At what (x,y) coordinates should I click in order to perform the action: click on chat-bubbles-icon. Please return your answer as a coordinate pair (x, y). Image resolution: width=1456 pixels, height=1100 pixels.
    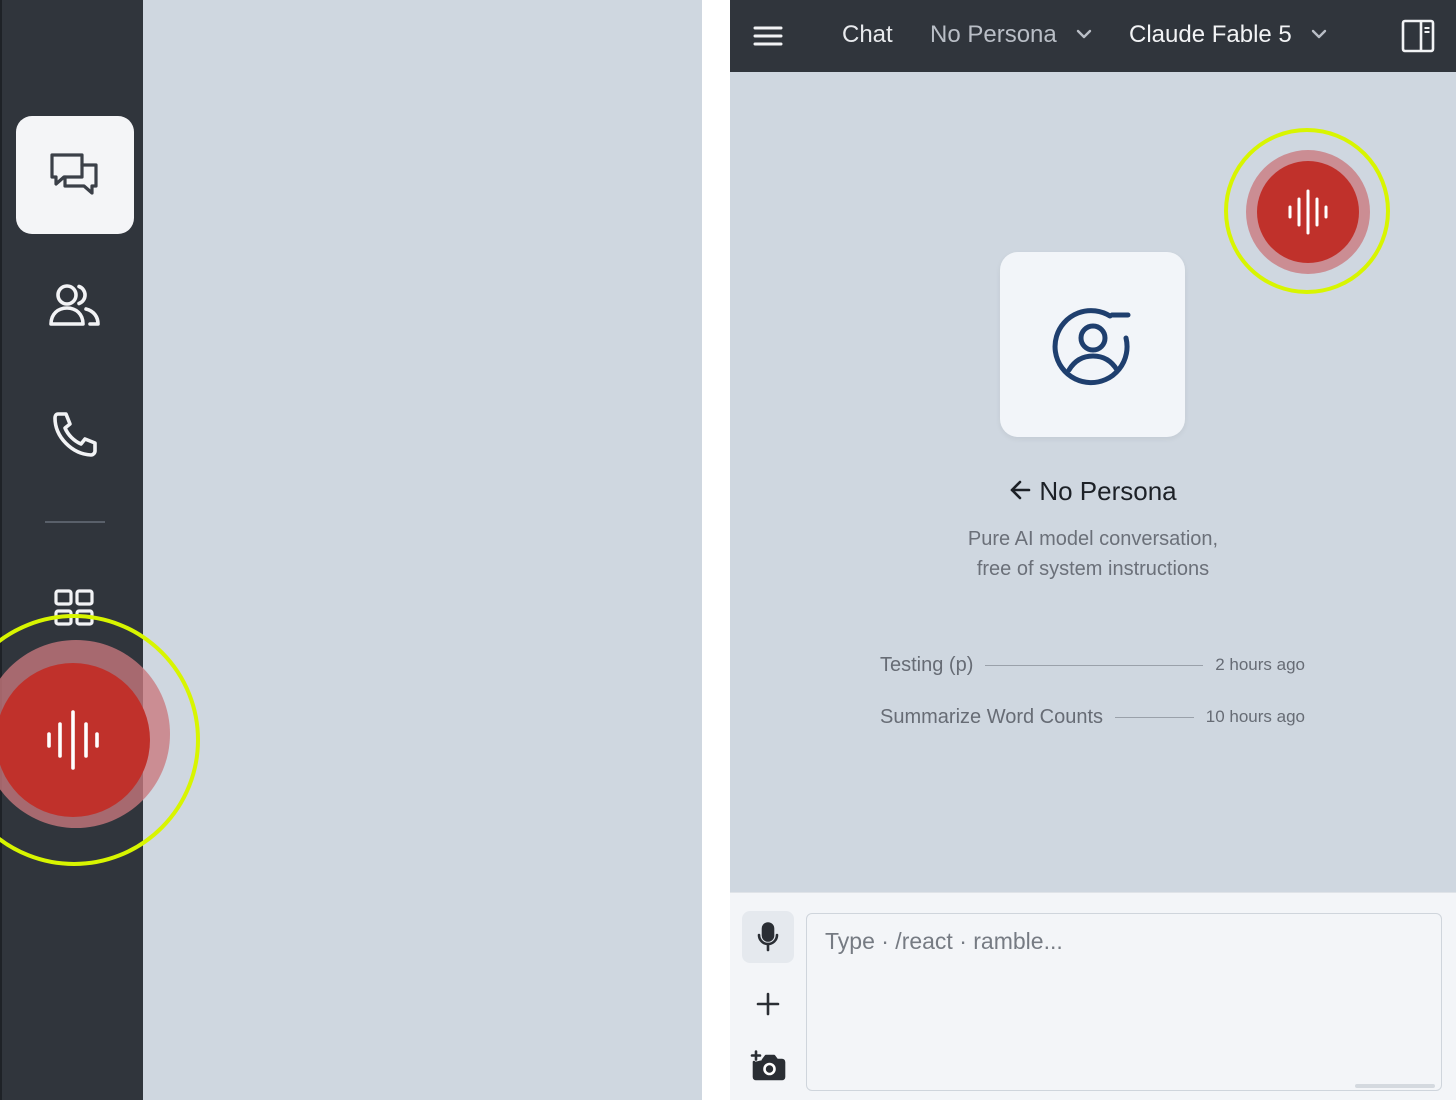
    Looking at the image, I should click on (74, 174).